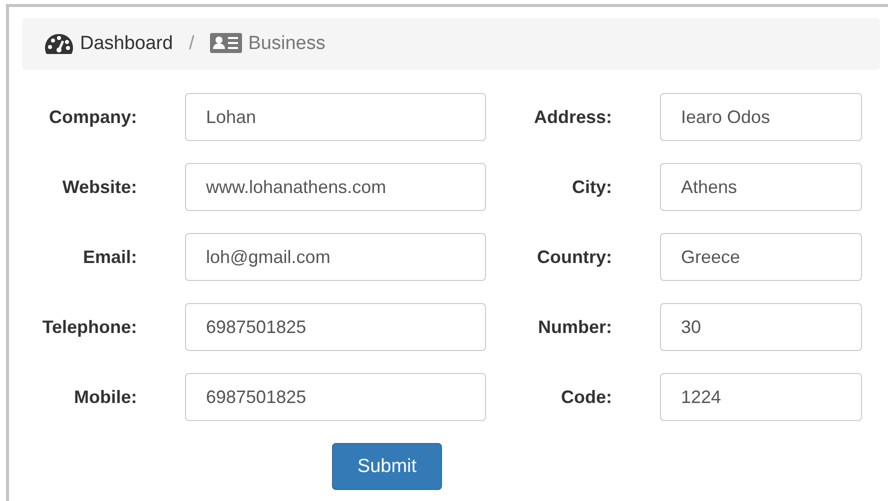  Describe the element at coordinates (92, 117) in the screenshot. I see `field-label: Company:` at that location.